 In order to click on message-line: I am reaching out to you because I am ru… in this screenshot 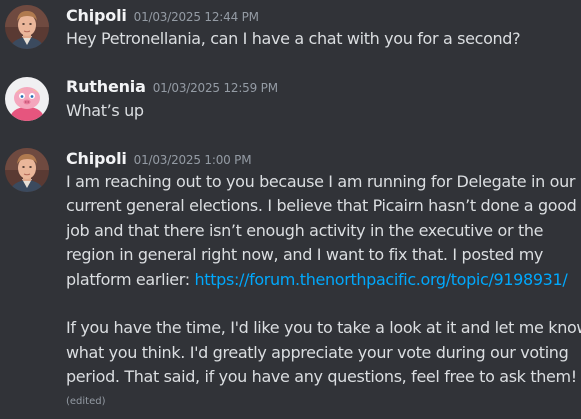, I will do `click(321, 181)`.